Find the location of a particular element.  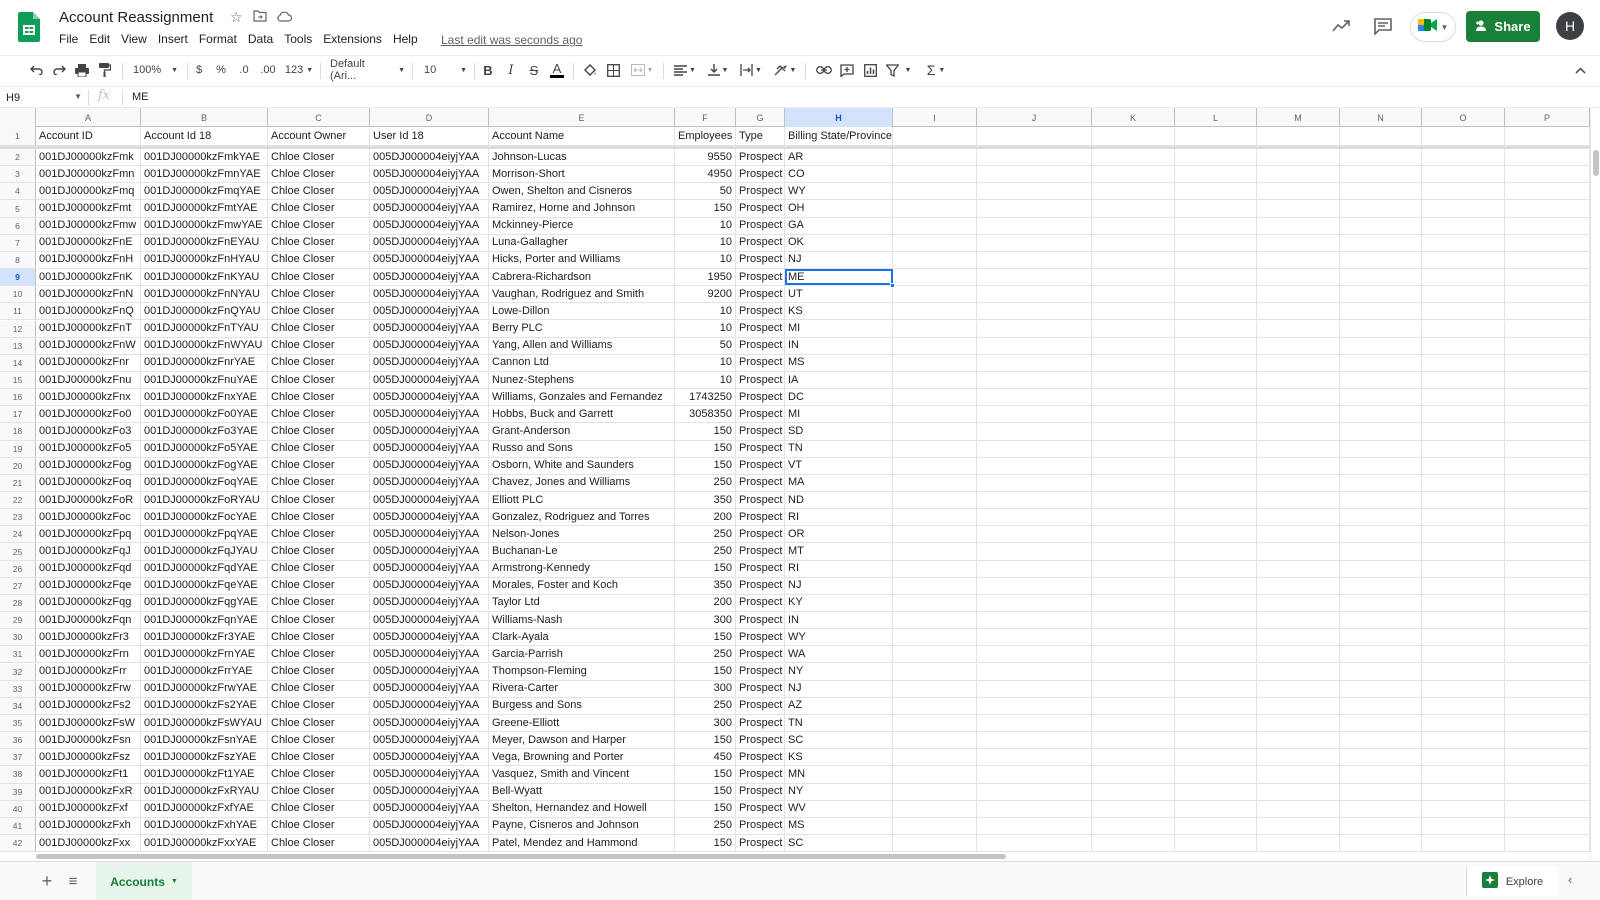

grid-cell: NJ is located at coordinates (839, 688).